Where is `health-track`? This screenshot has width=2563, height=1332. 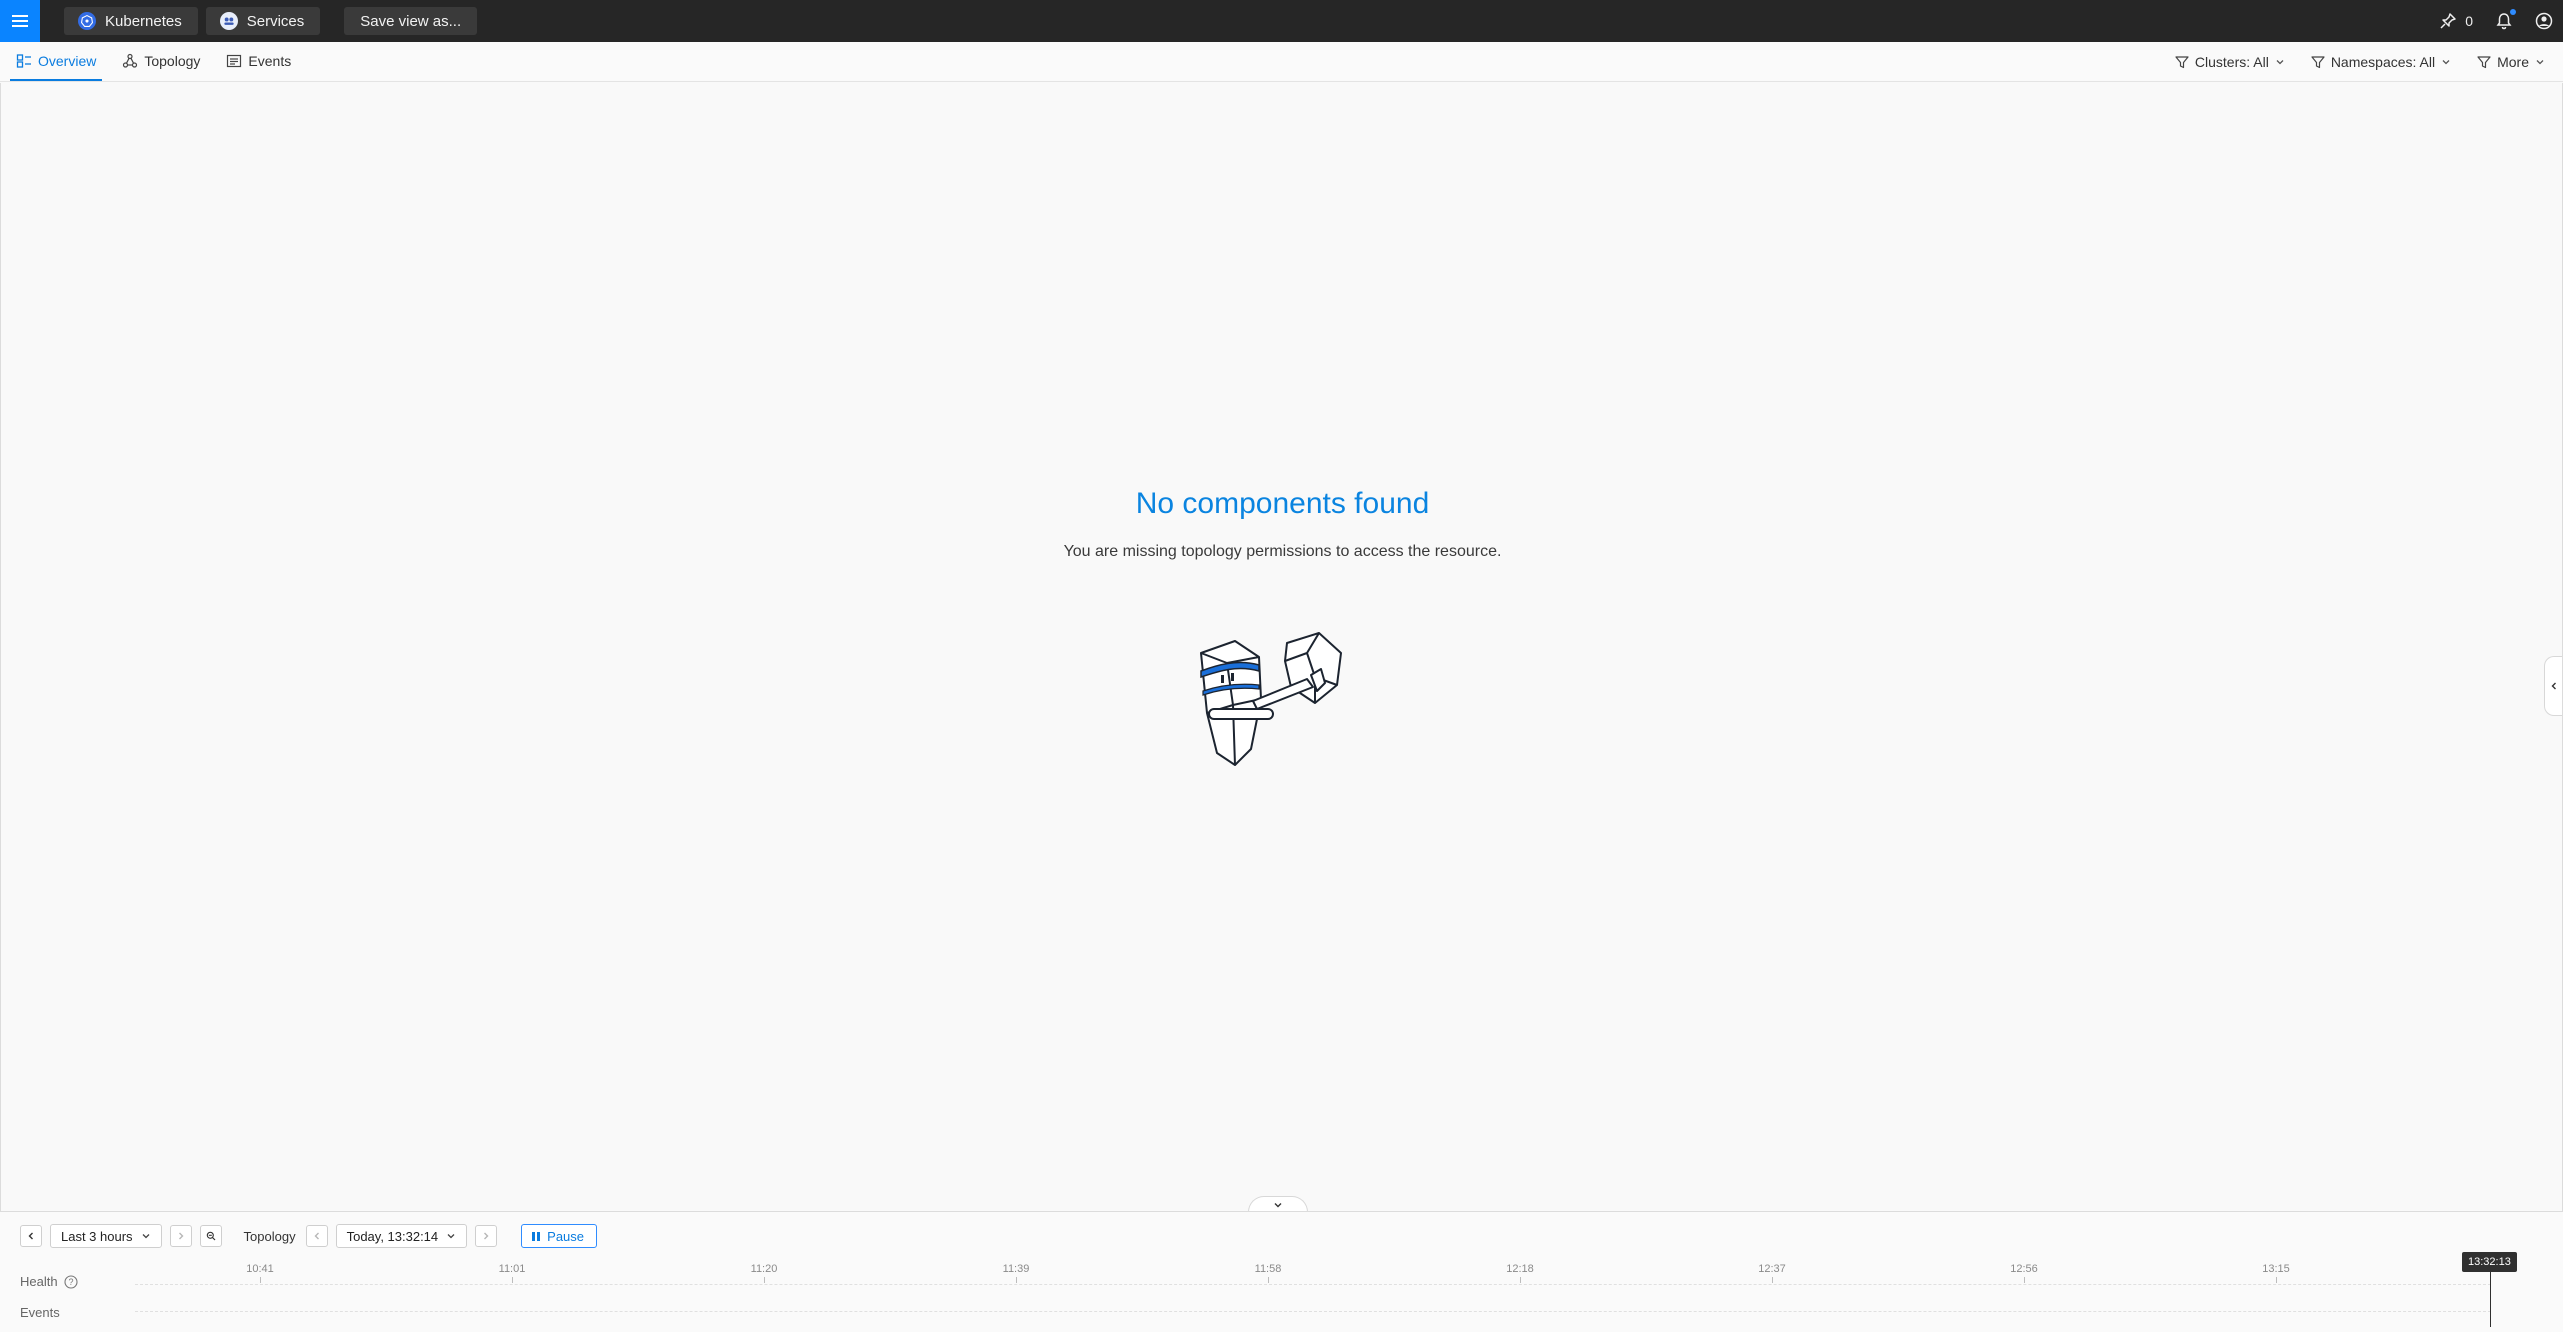
health-track is located at coordinates (1313, 1284).